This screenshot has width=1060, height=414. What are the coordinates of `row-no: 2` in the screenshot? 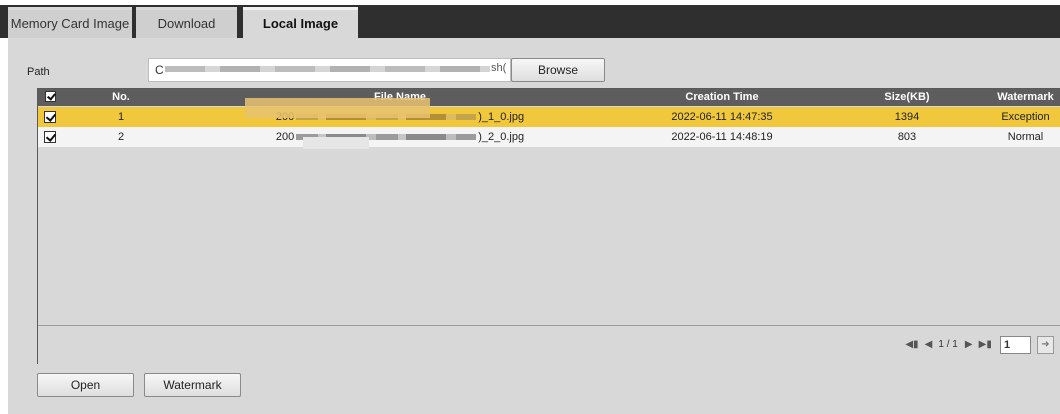 It's located at (121, 137).